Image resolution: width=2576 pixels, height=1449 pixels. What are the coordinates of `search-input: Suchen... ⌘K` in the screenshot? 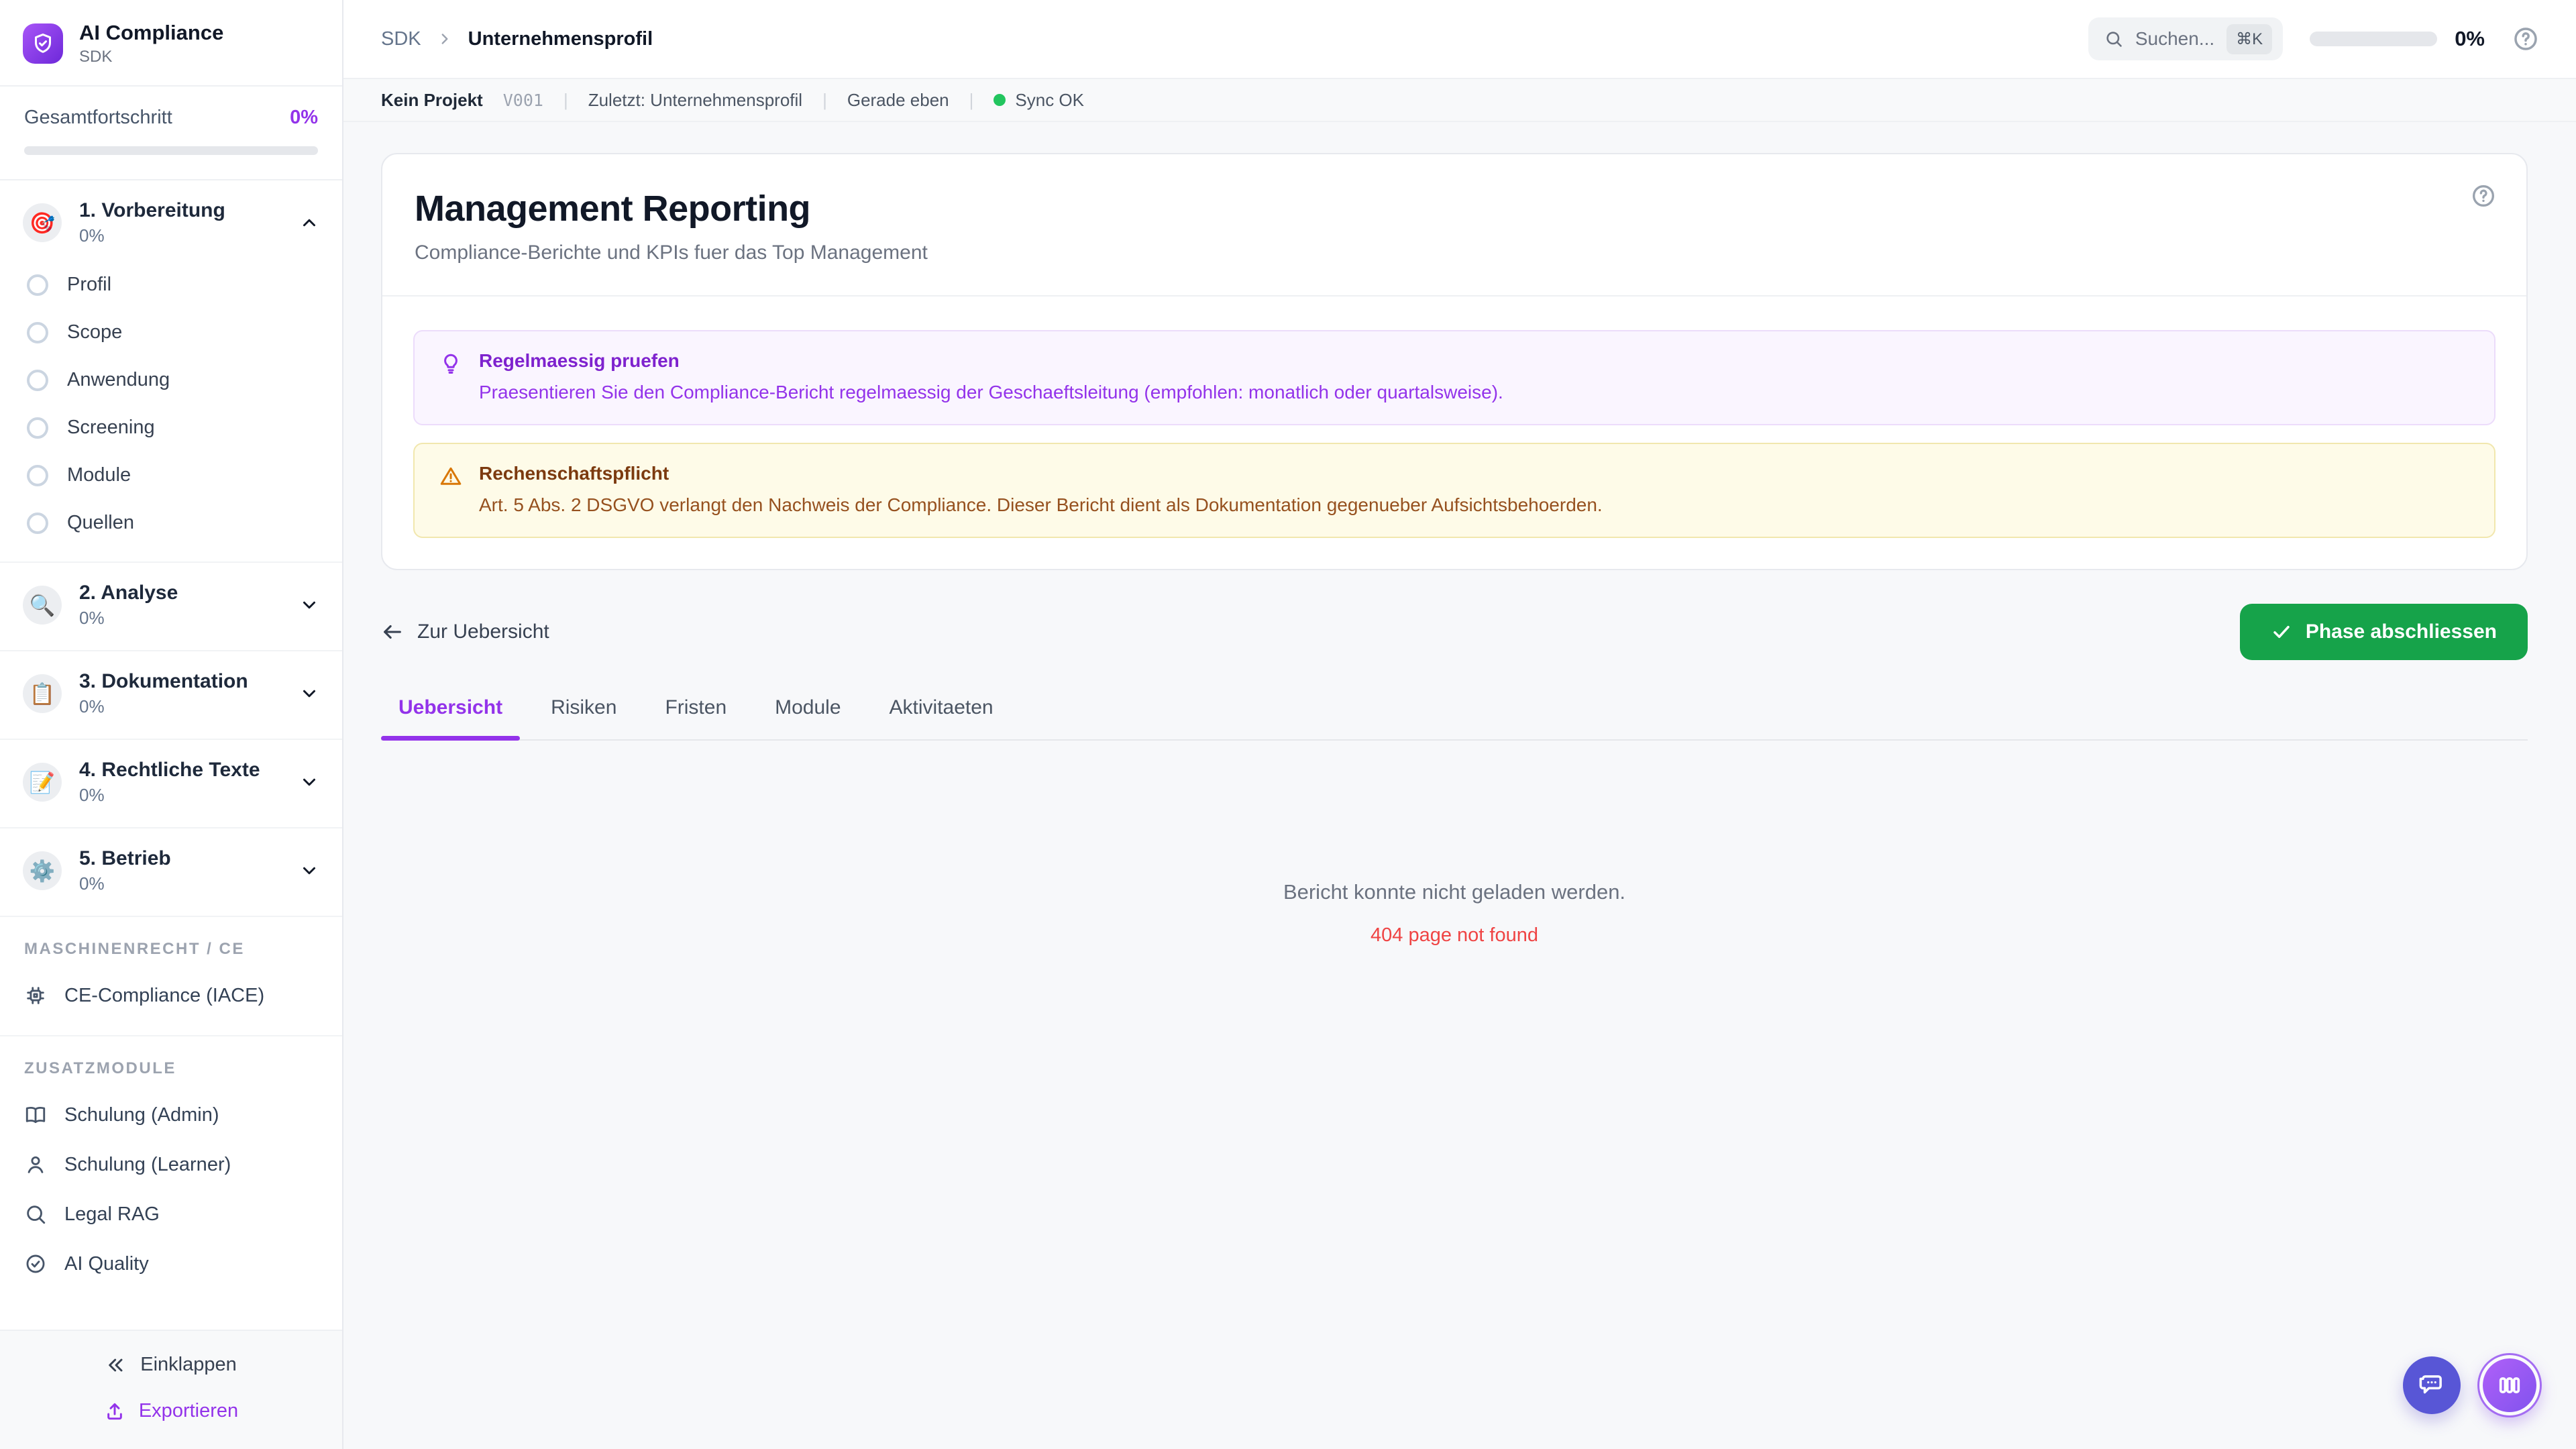 It's located at (2186, 38).